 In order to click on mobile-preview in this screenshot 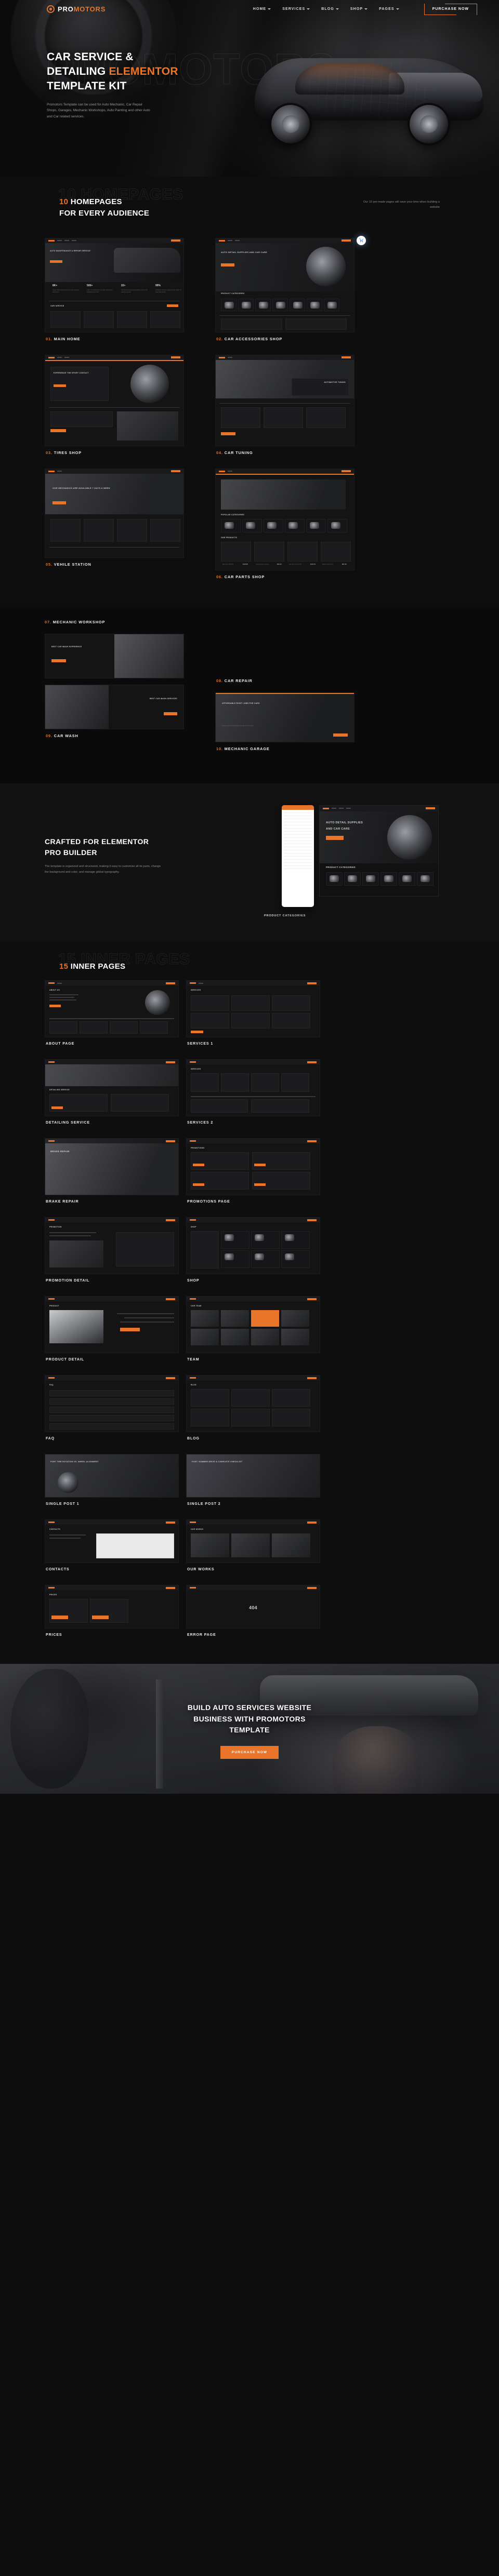, I will do `click(298, 856)`.